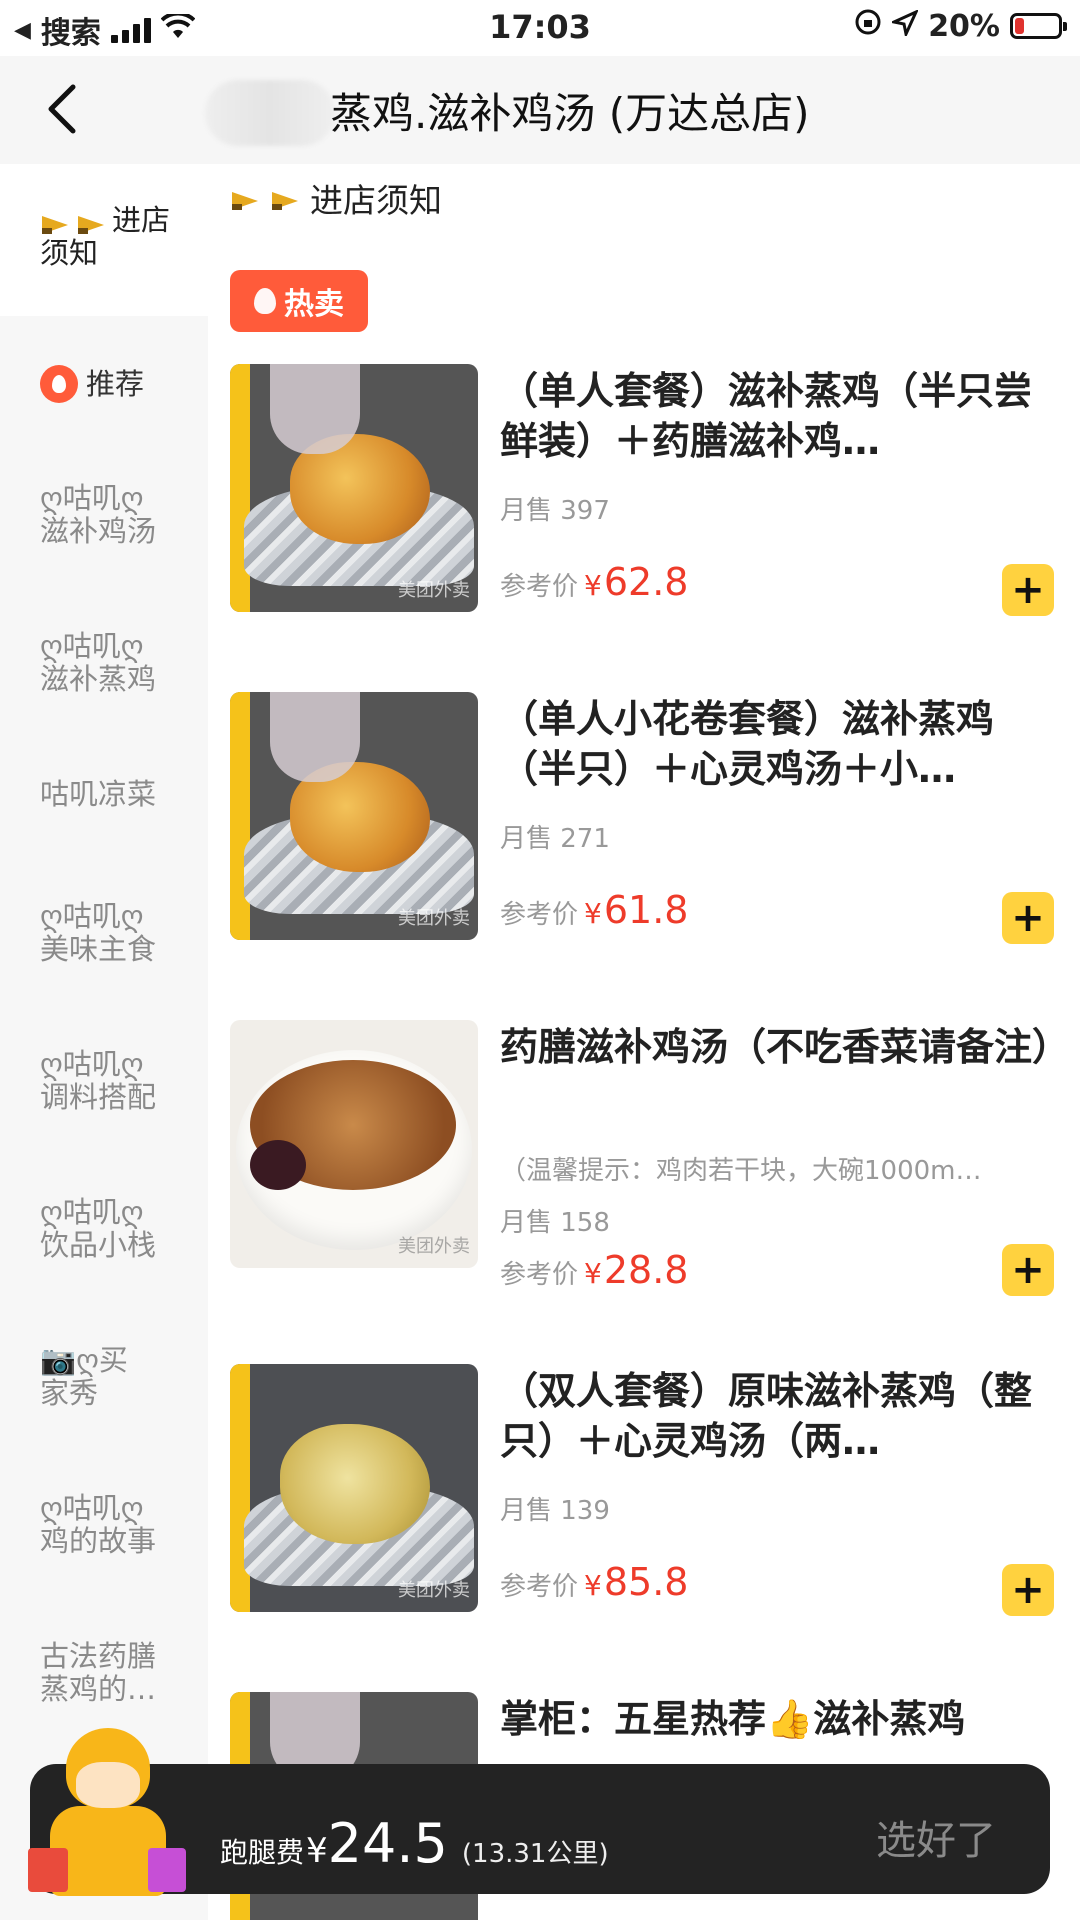 The width and height of the screenshot is (1080, 1920). I want to click on section-heading-notice: 进店须知, so click(336, 198).